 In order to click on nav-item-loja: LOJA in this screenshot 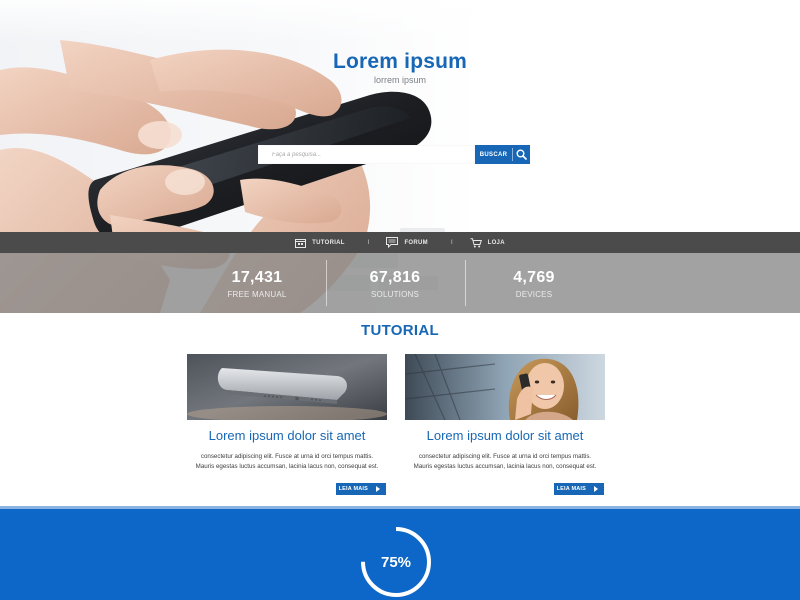, I will do `click(487, 242)`.